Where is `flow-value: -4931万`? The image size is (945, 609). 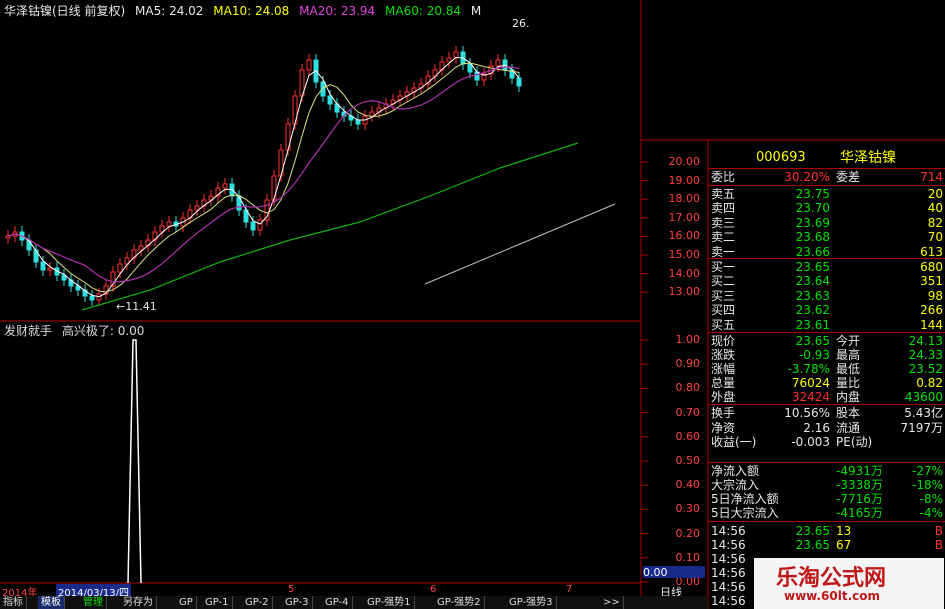
flow-value: -4931万 is located at coordinates (859, 471).